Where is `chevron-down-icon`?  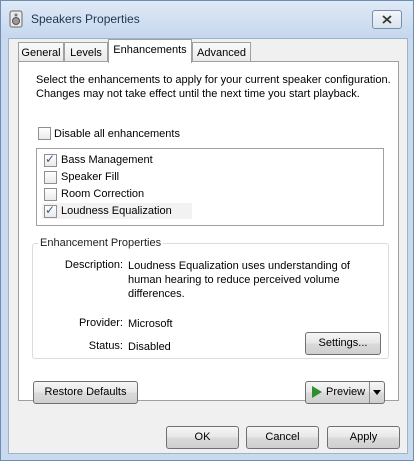
chevron-down-icon is located at coordinates (377, 392).